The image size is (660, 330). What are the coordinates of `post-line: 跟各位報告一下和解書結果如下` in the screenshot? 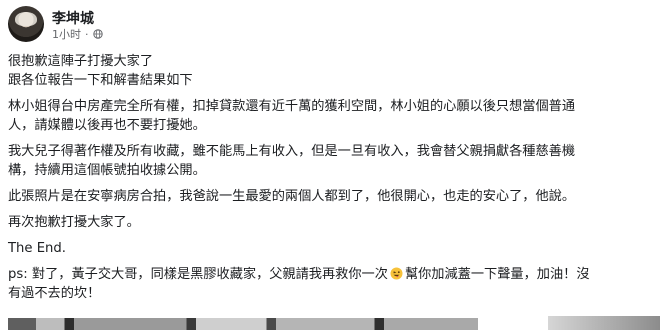 It's located at (100, 80).